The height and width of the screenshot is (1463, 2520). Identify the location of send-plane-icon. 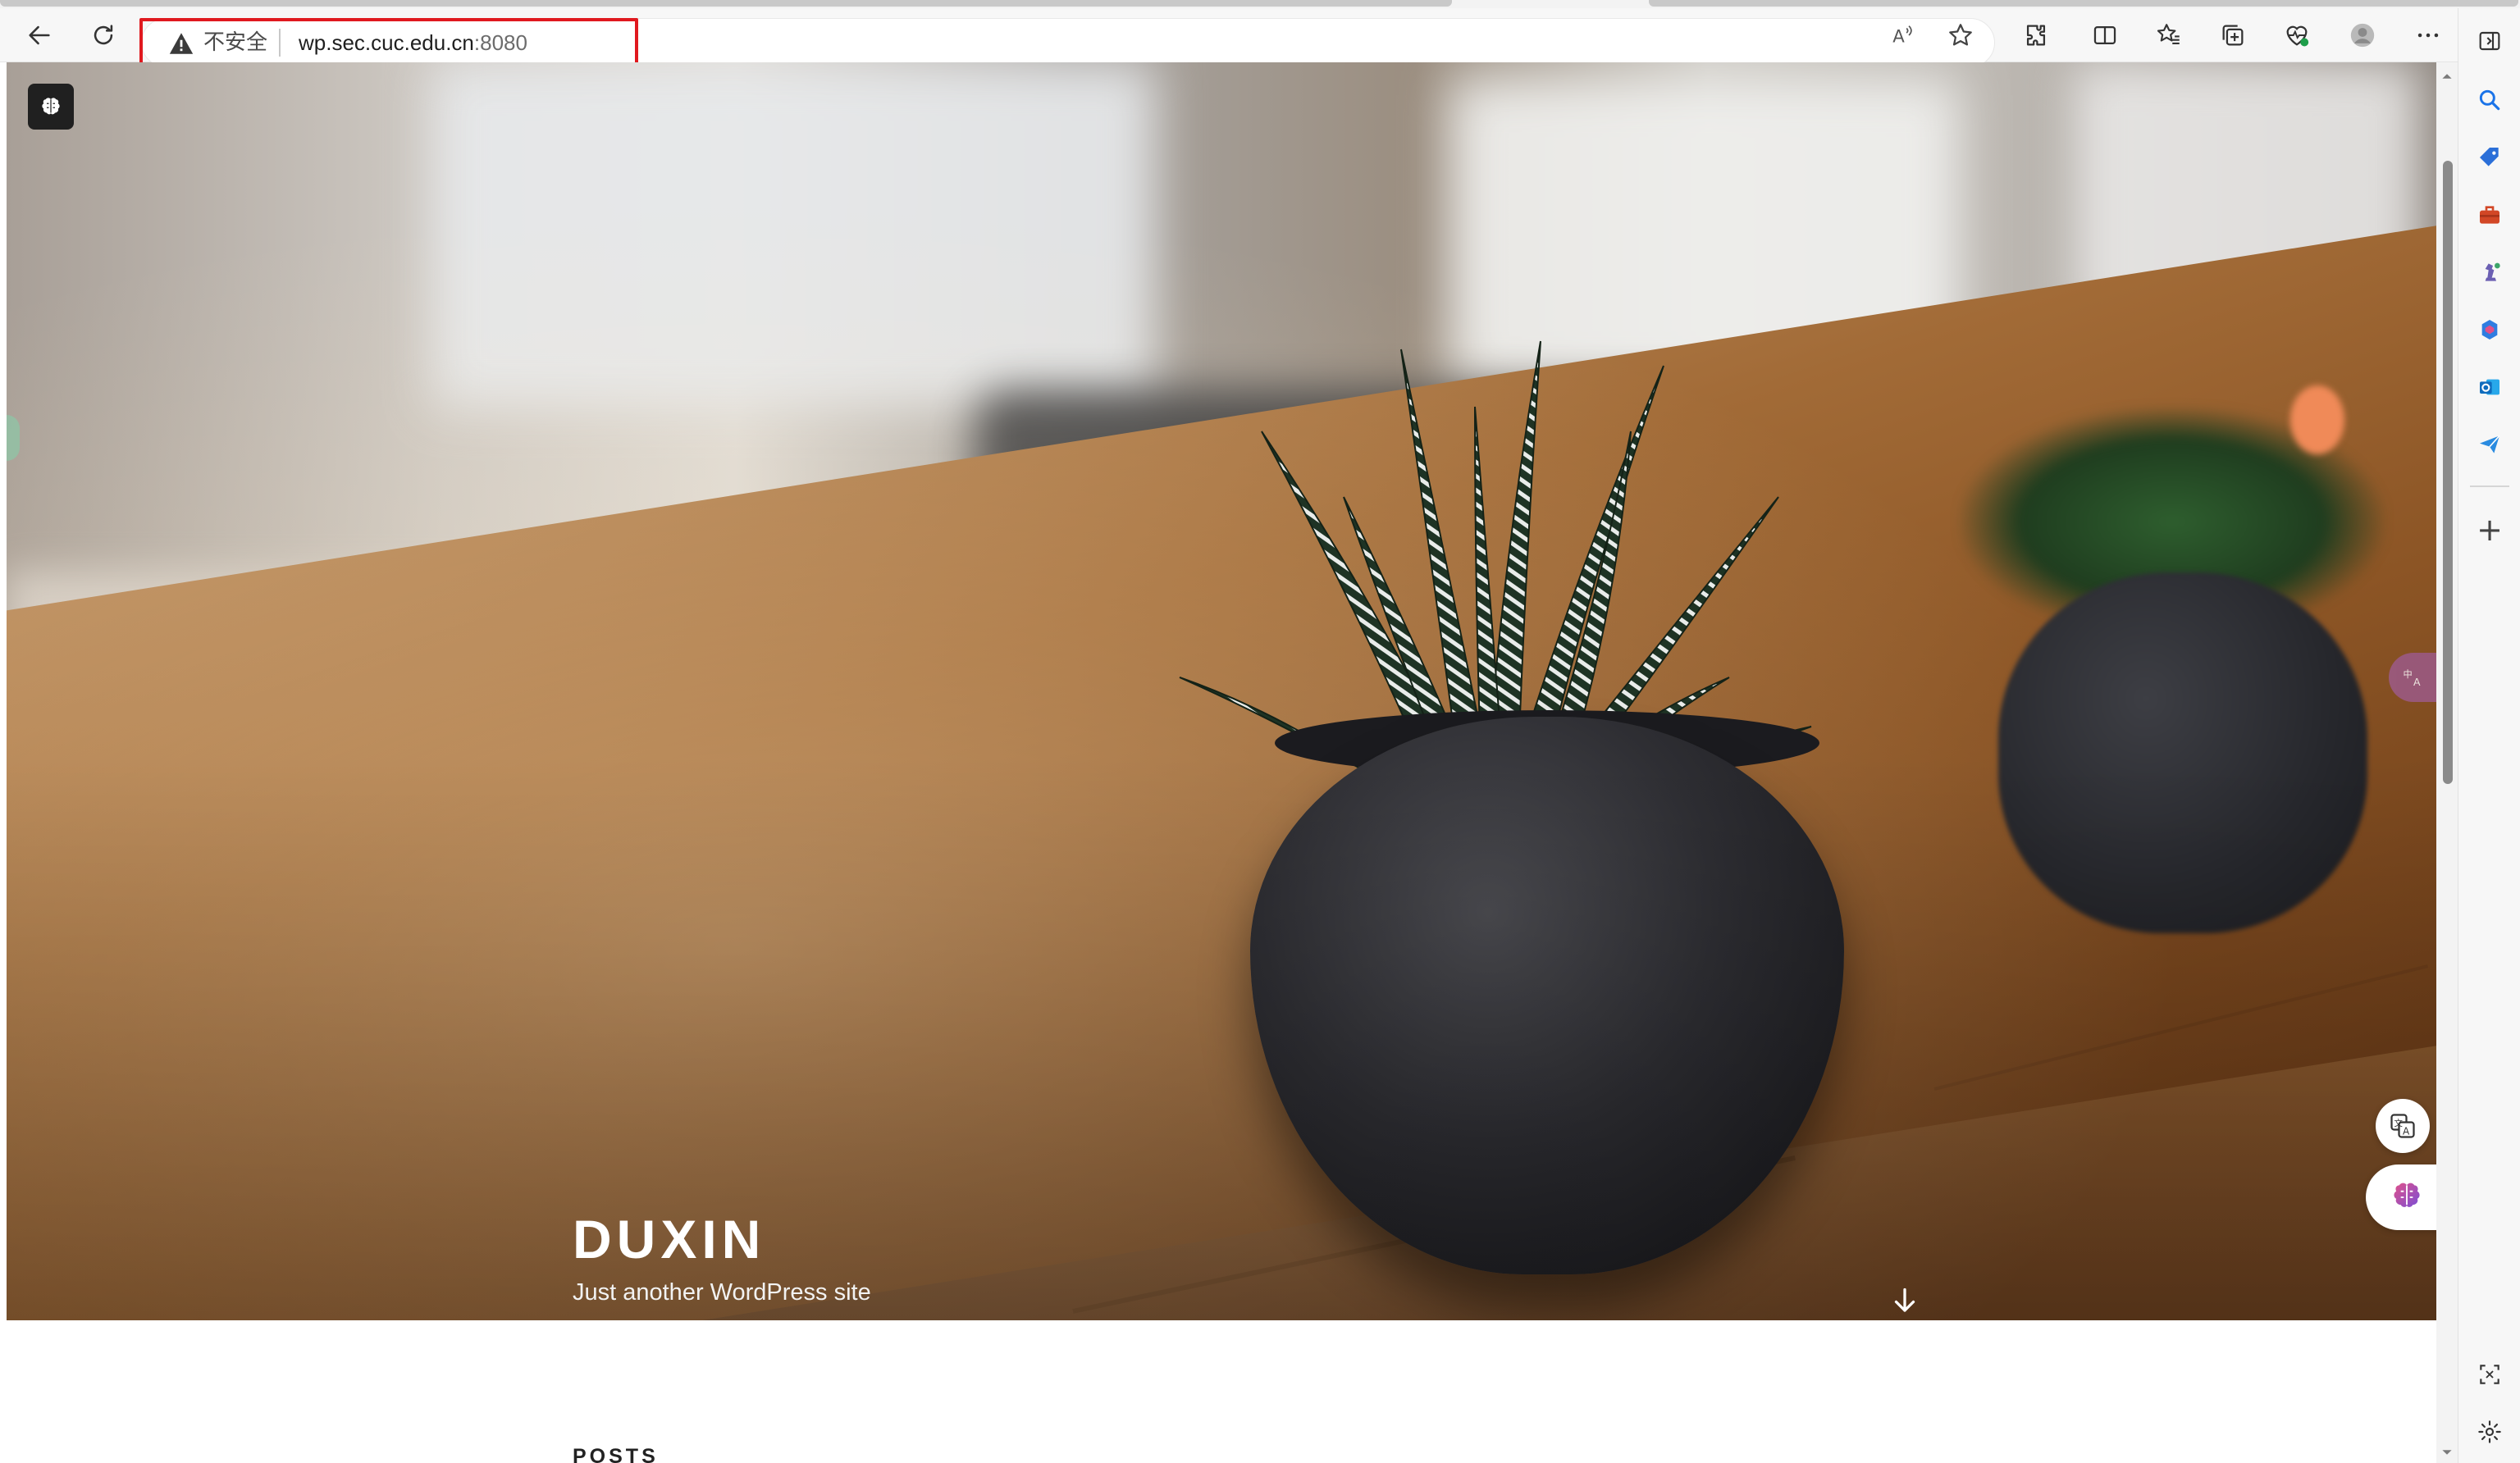
(2490, 444).